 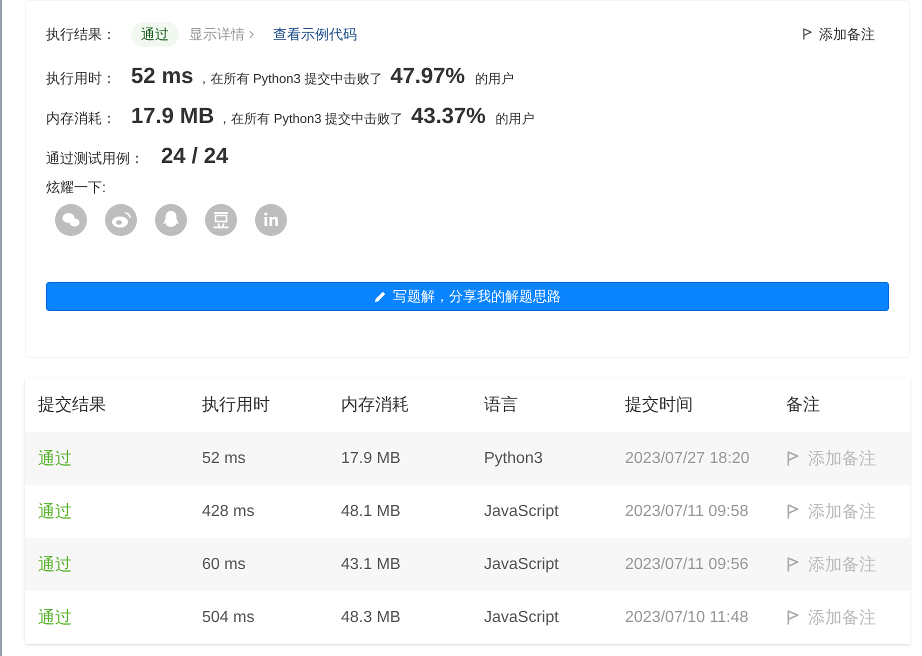 I want to click on douban-share-icon, so click(x=221, y=220).